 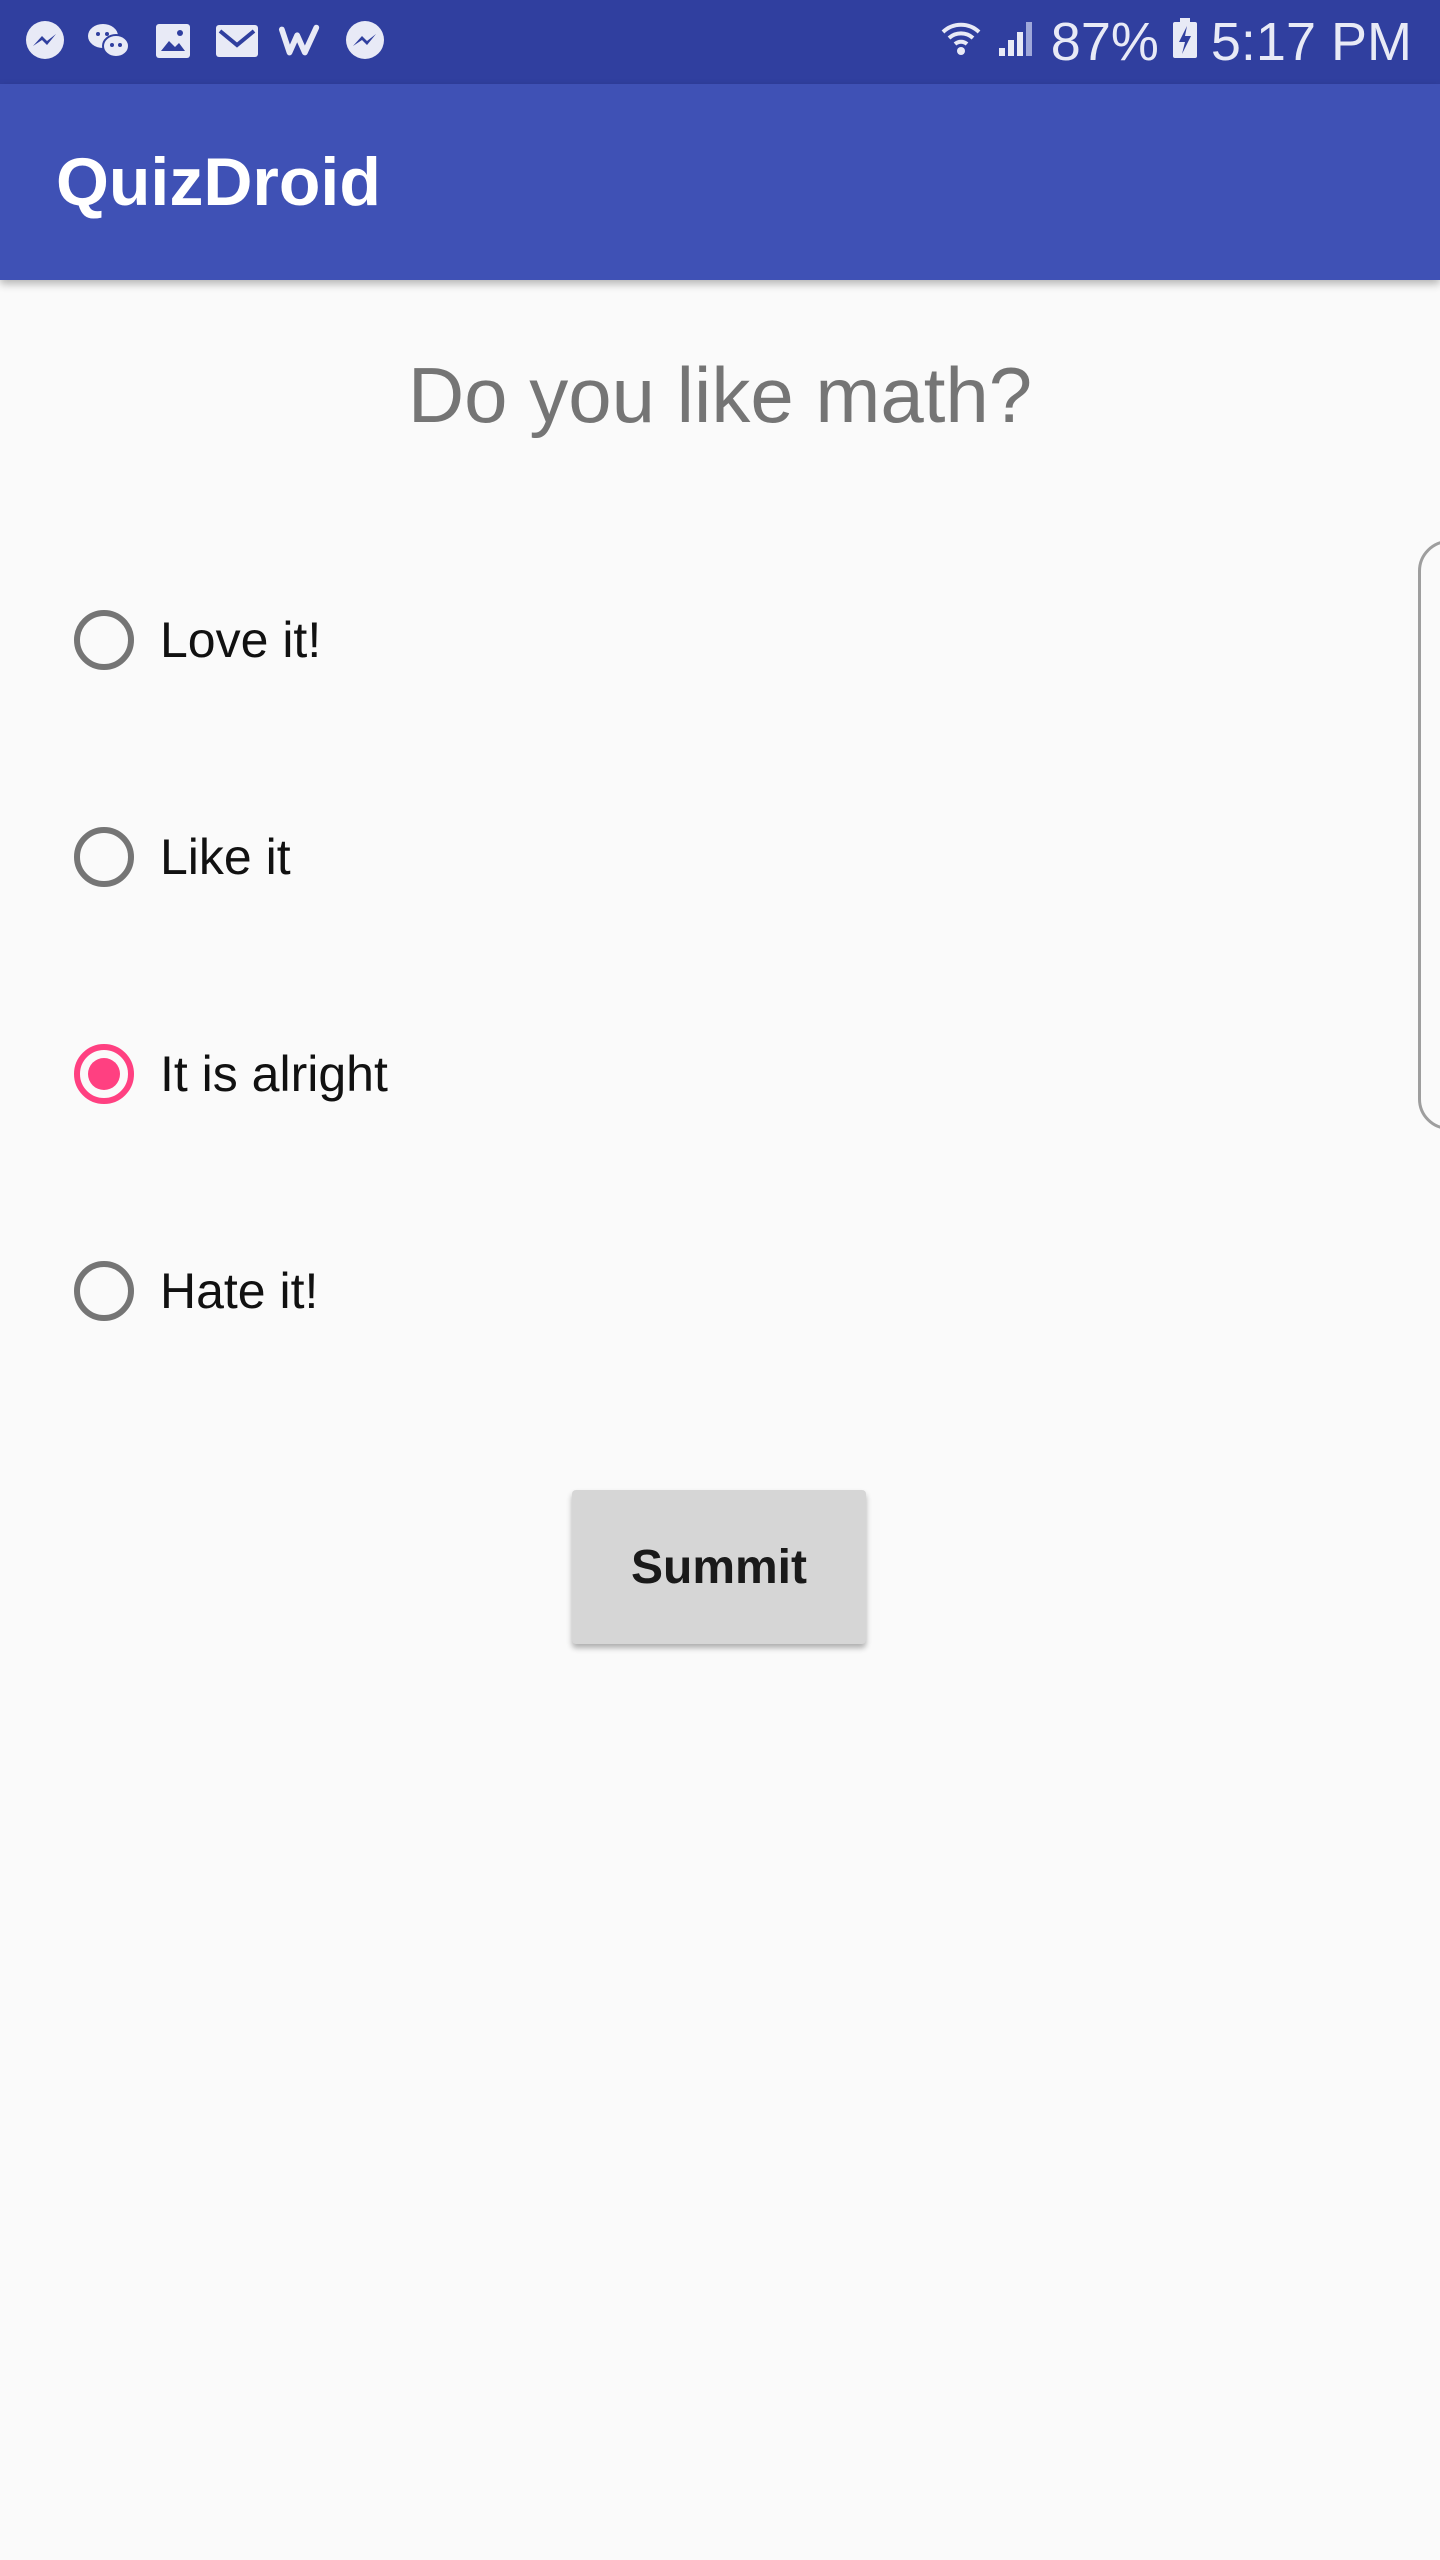 What do you see at coordinates (1429, 835) in the screenshot?
I see `edge-panel-handle` at bounding box center [1429, 835].